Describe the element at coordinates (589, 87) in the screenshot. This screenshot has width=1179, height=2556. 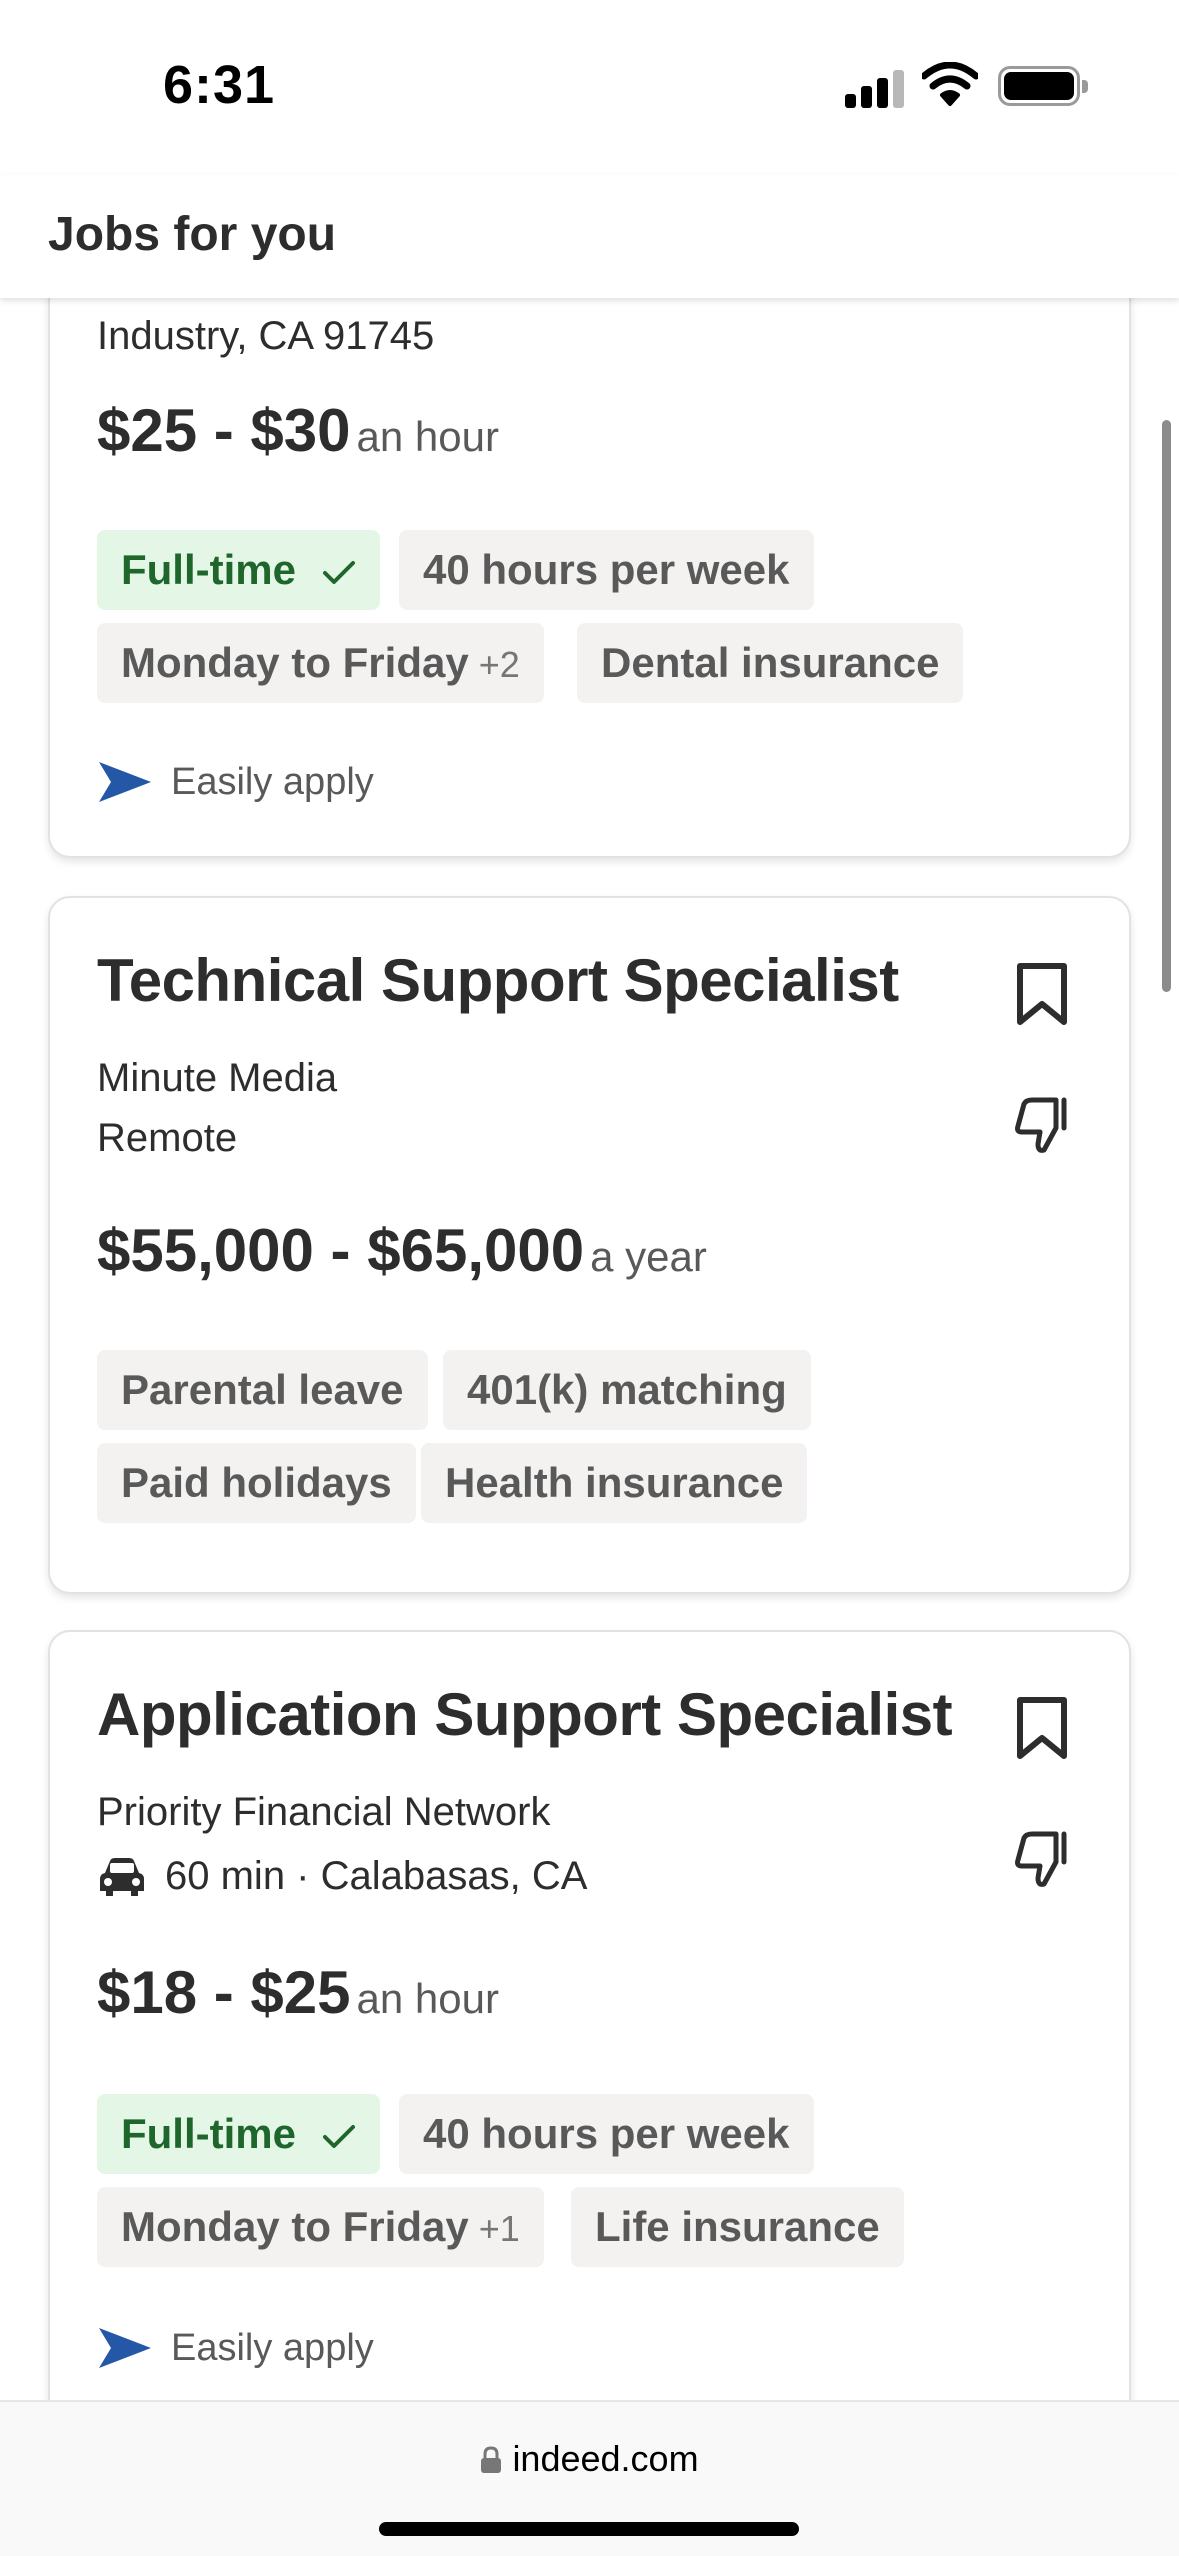
I see `status-bar: 6:31` at that location.